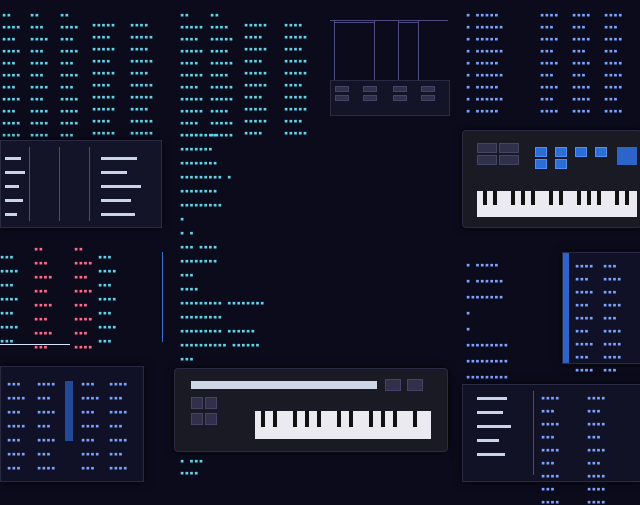 This screenshot has height=505, width=640. Describe the element at coordinates (199, 261) in the screenshot. I see `list-item: ▪▪▪▪▪▪▪▪` at that location.